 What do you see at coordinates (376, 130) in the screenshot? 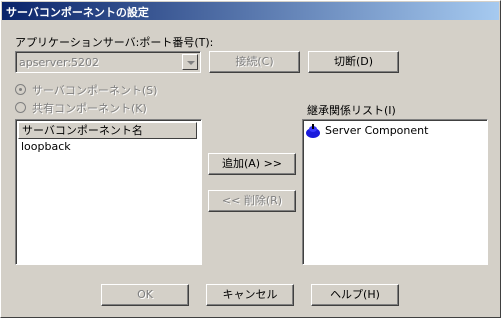
I see `list-item: Server Component` at bounding box center [376, 130].